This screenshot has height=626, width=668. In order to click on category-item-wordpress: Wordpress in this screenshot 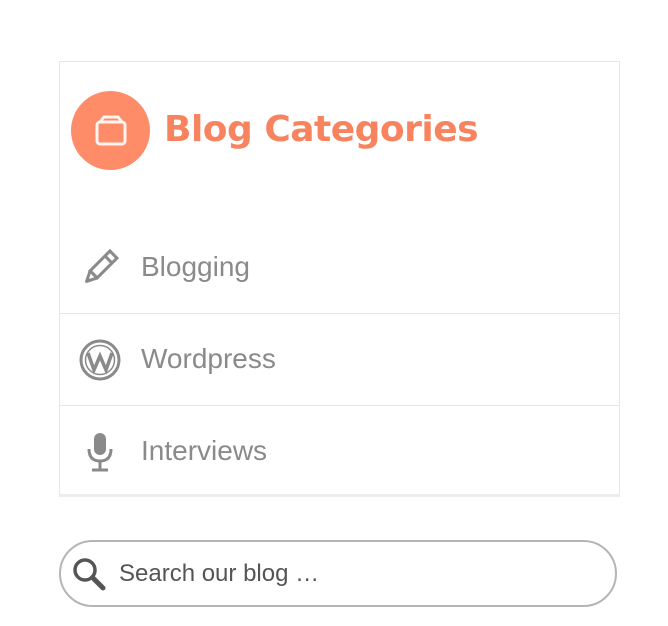, I will do `click(339, 360)`.